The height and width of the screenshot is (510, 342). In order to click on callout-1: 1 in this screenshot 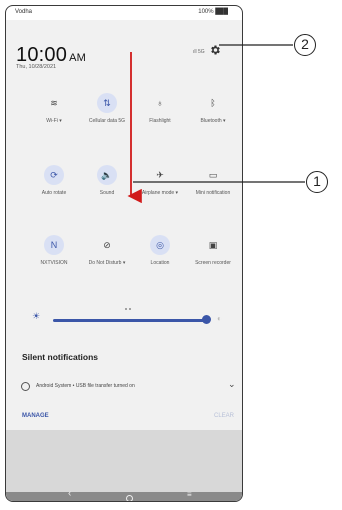, I will do `click(317, 182)`.